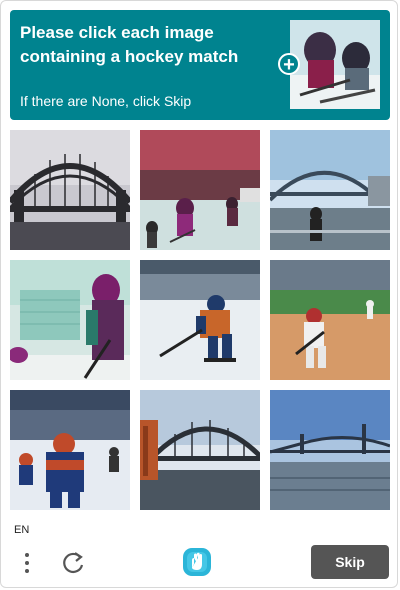 This screenshot has width=400, height=590. I want to click on baseball-image, so click(330, 320).